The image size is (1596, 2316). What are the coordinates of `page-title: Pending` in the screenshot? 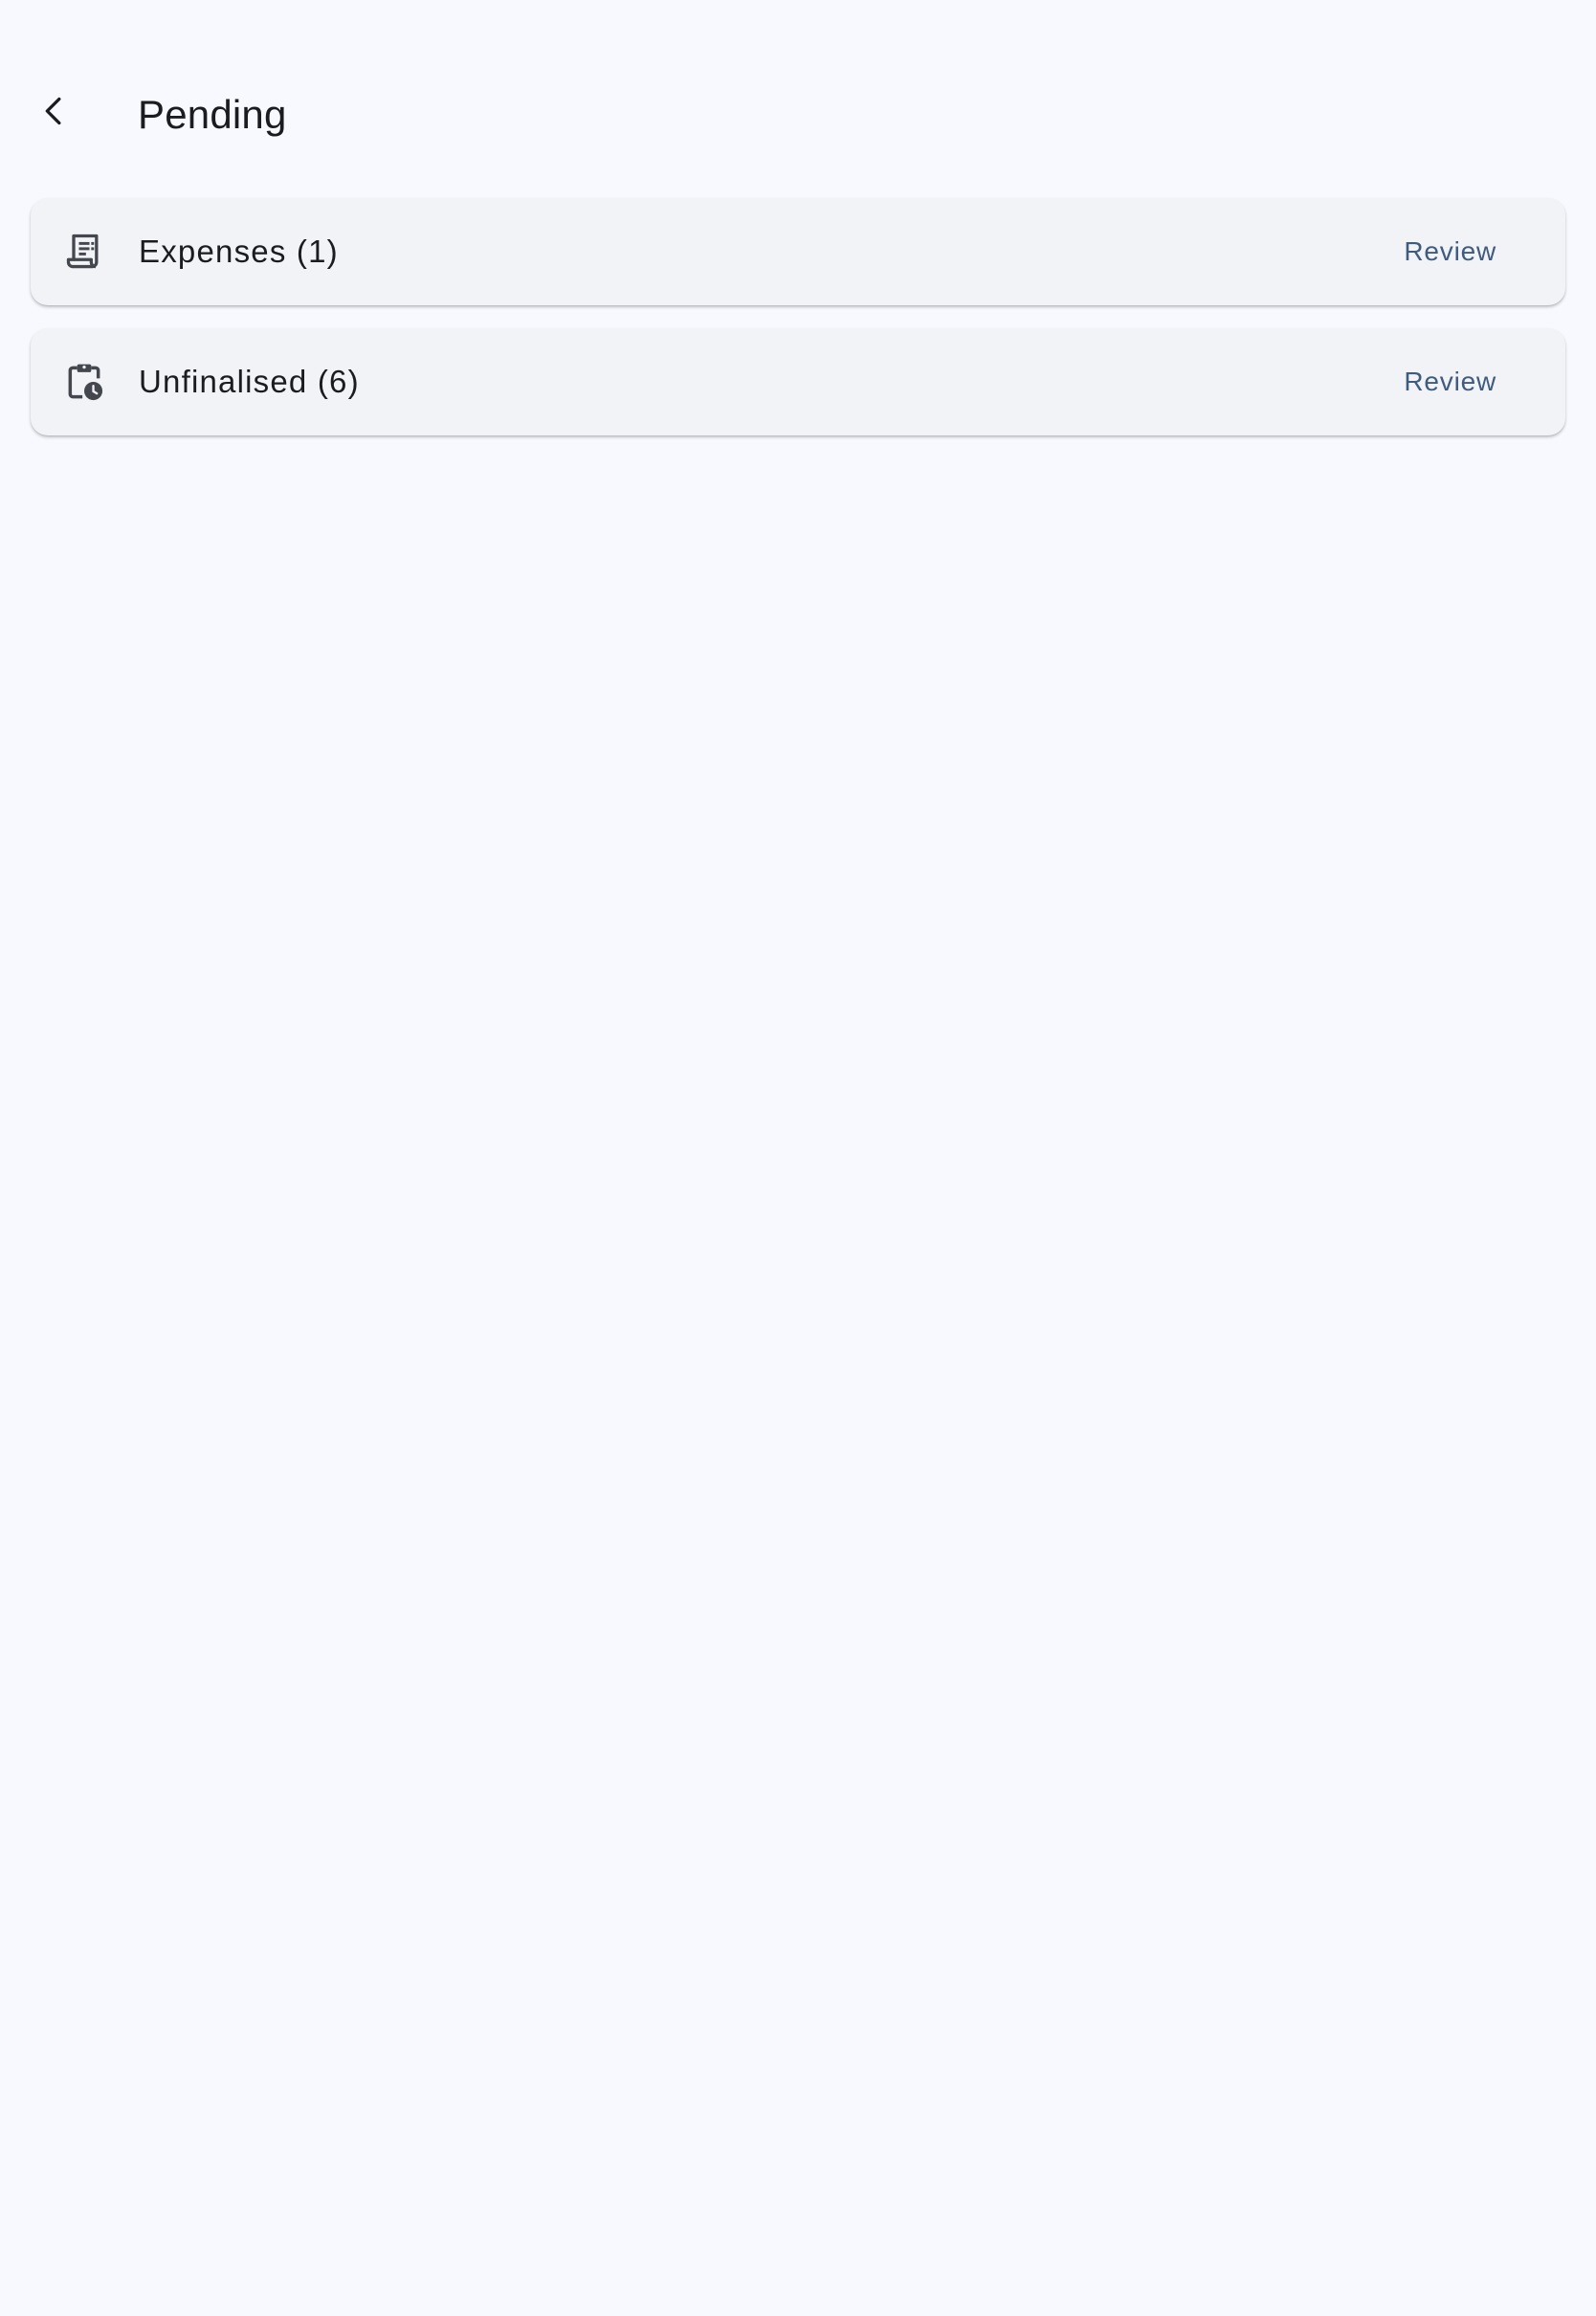 It's located at (213, 115).